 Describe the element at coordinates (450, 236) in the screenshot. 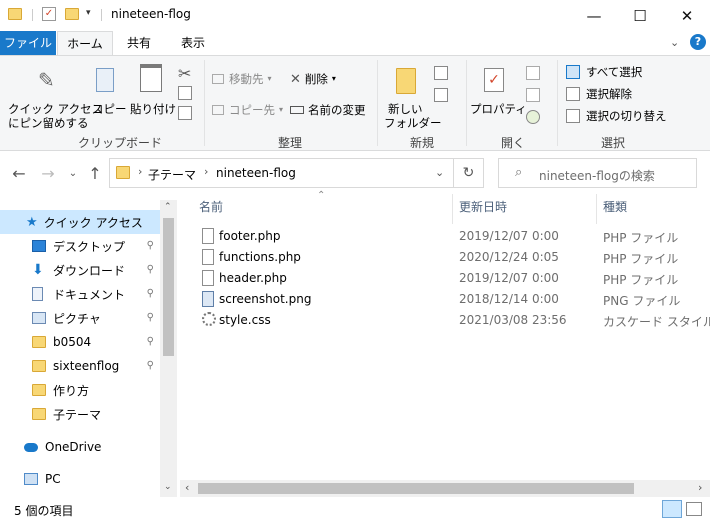

I see `file-row: footer.php 2019/12/07 0:00 PHP ファイル` at that location.